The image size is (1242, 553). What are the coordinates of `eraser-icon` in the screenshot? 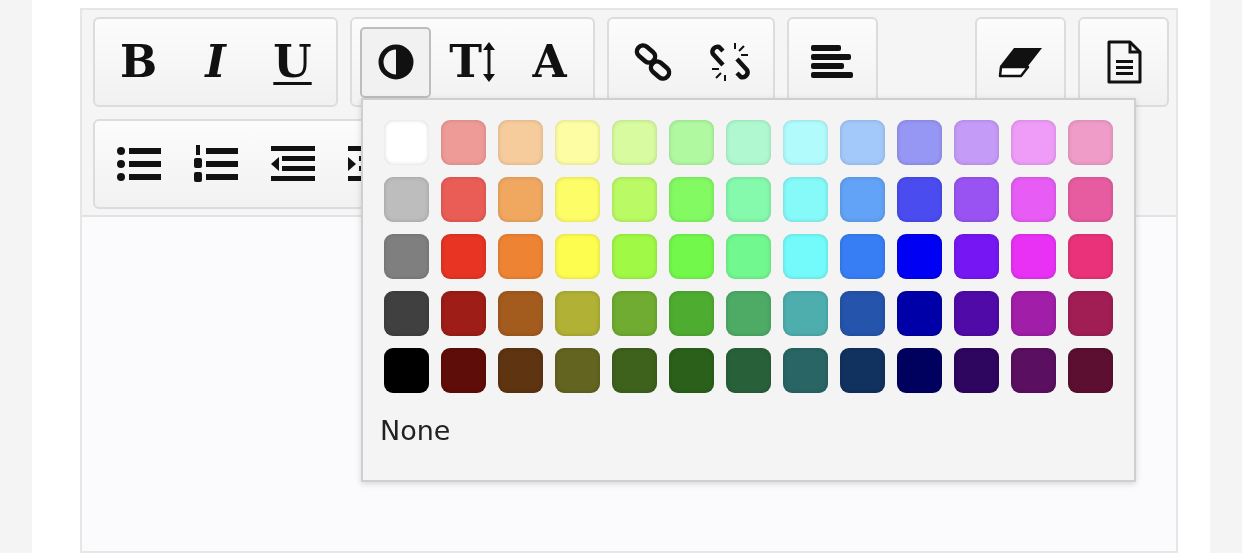 It's located at (1020, 62).